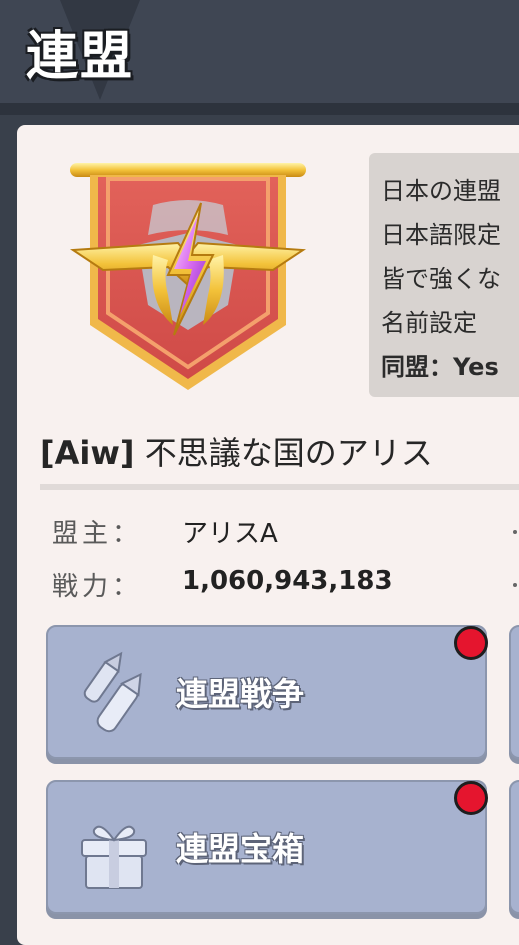  What do you see at coordinates (240, 849) in the screenshot?
I see `button-label: 連盟宝箱` at bounding box center [240, 849].